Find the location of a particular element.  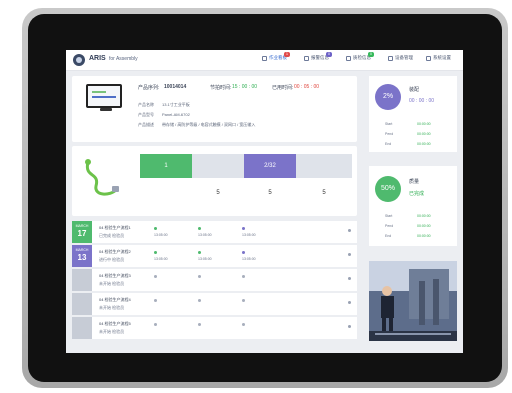

task-day: 17 is located at coordinates (82, 233).